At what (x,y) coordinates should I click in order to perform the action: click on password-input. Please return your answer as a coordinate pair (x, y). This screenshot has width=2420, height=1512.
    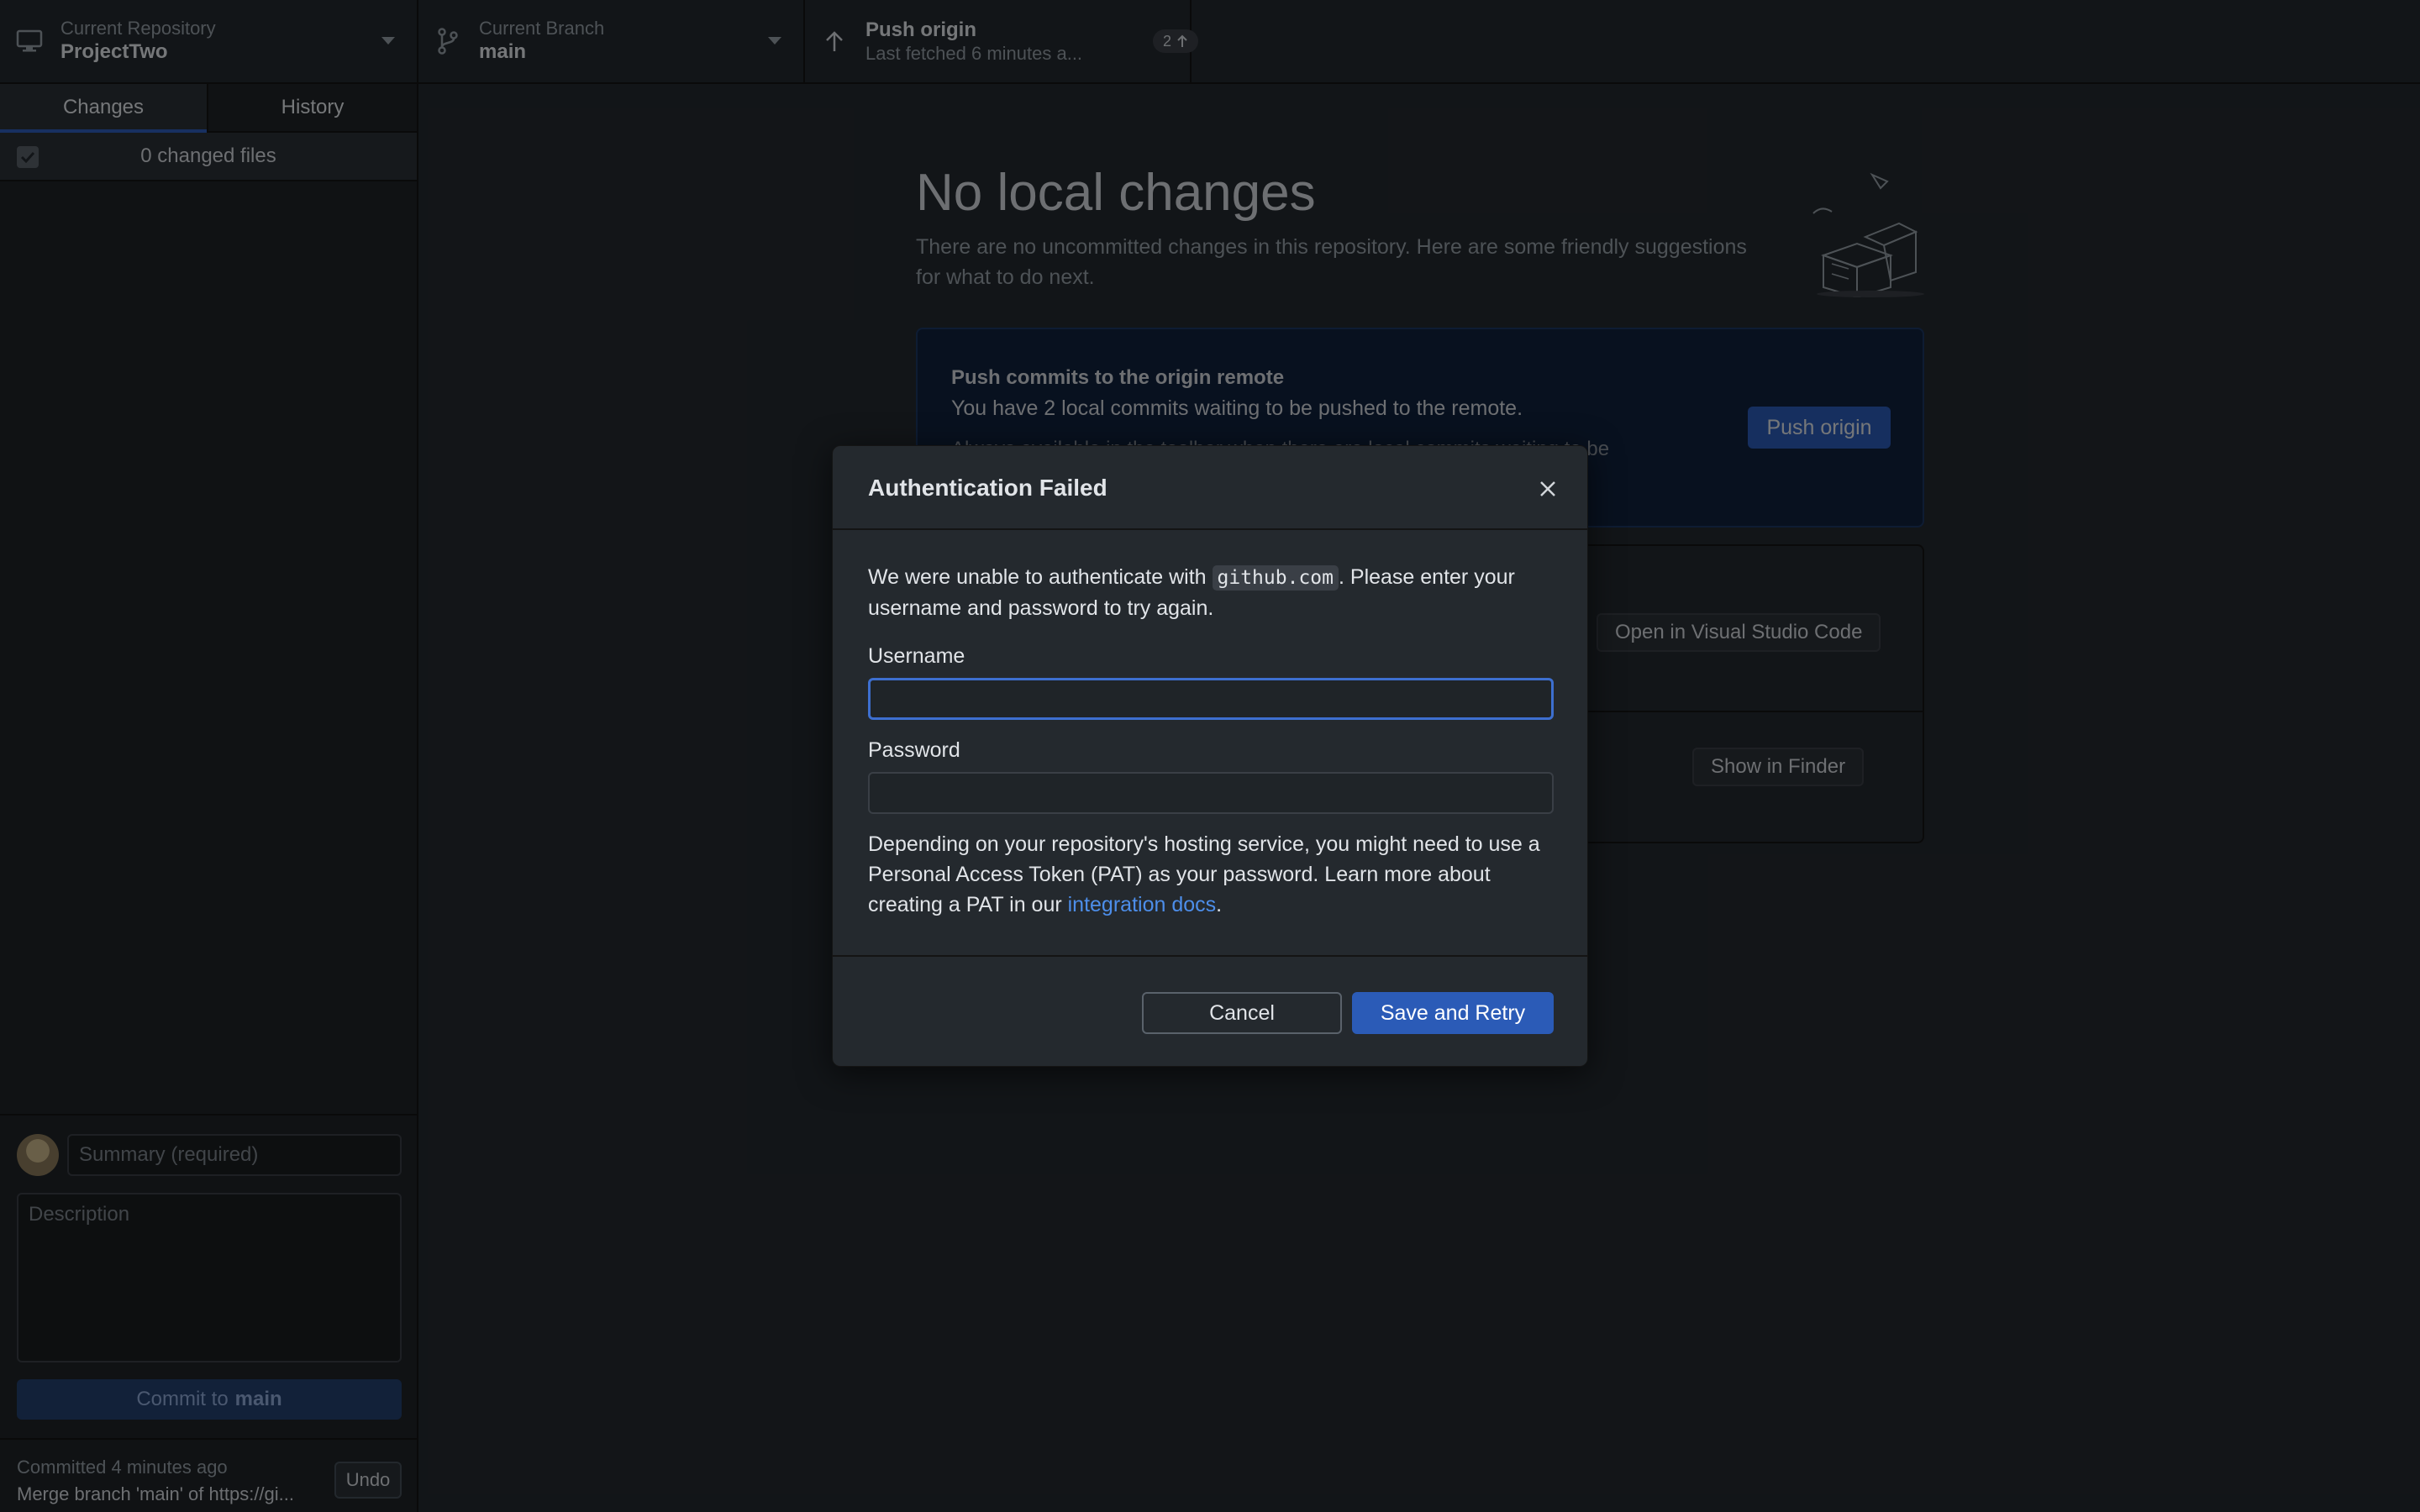
    Looking at the image, I should click on (1211, 793).